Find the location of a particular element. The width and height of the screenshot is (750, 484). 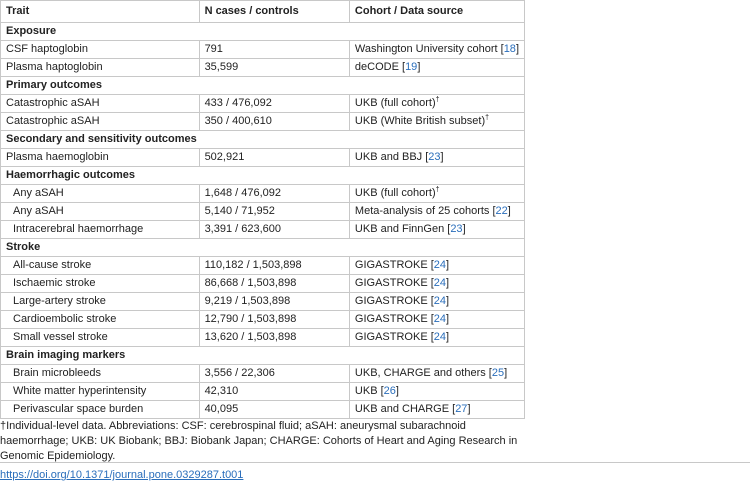

section-row: Secondary and sensitivity outcomes is located at coordinates (262, 139).